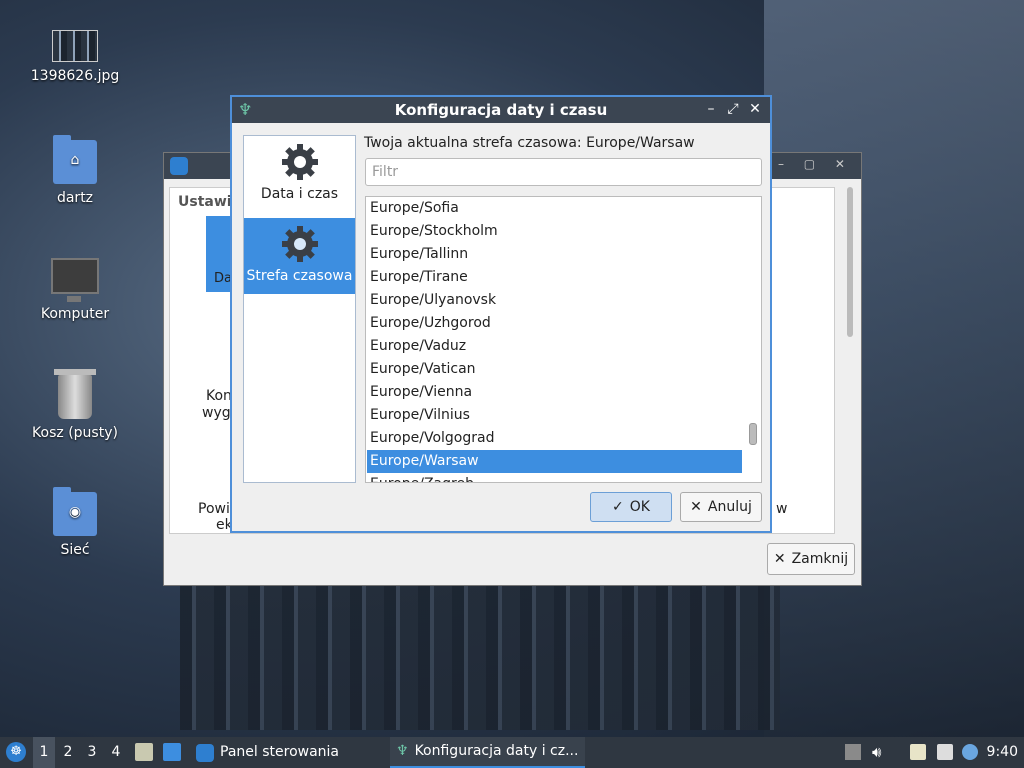  What do you see at coordinates (554, 477) in the screenshot?
I see `list-item: Europe/Zagreb` at bounding box center [554, 477].